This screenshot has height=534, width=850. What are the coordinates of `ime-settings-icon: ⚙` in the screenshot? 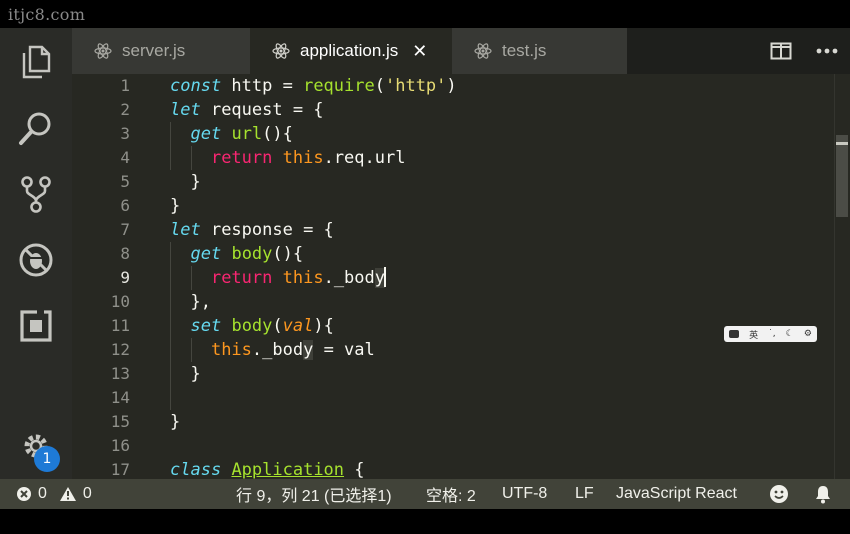 It's located at (808, 334).